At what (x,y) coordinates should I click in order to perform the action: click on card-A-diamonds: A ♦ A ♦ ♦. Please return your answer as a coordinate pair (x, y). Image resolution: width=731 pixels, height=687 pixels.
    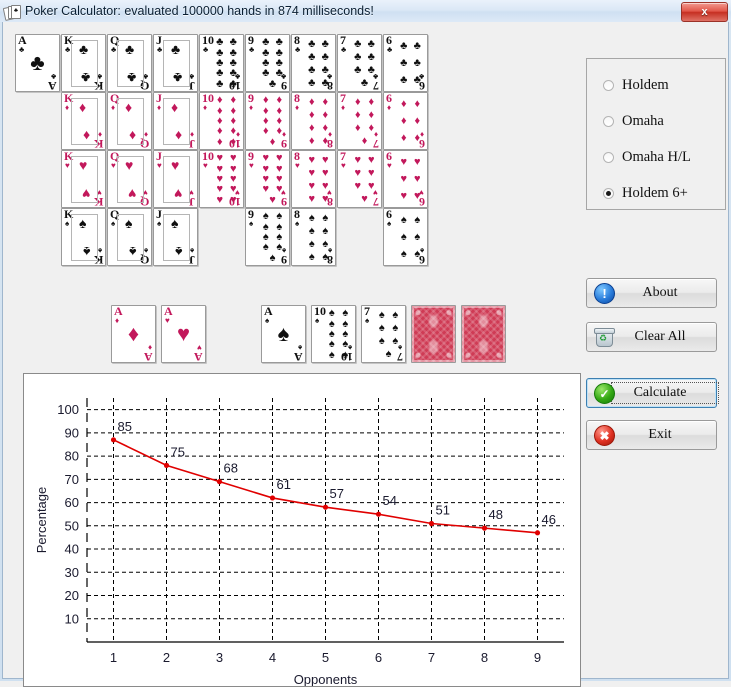
    Looking at the image, I should click on (133, 334).